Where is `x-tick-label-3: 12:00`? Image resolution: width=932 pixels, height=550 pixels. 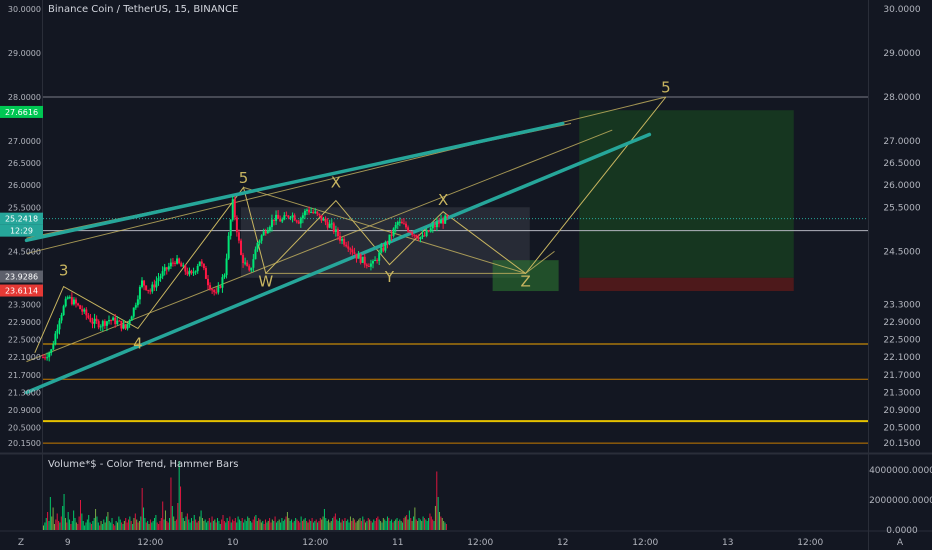
x-tick-label-3: 12:00 is located at coordinates (315, 543).